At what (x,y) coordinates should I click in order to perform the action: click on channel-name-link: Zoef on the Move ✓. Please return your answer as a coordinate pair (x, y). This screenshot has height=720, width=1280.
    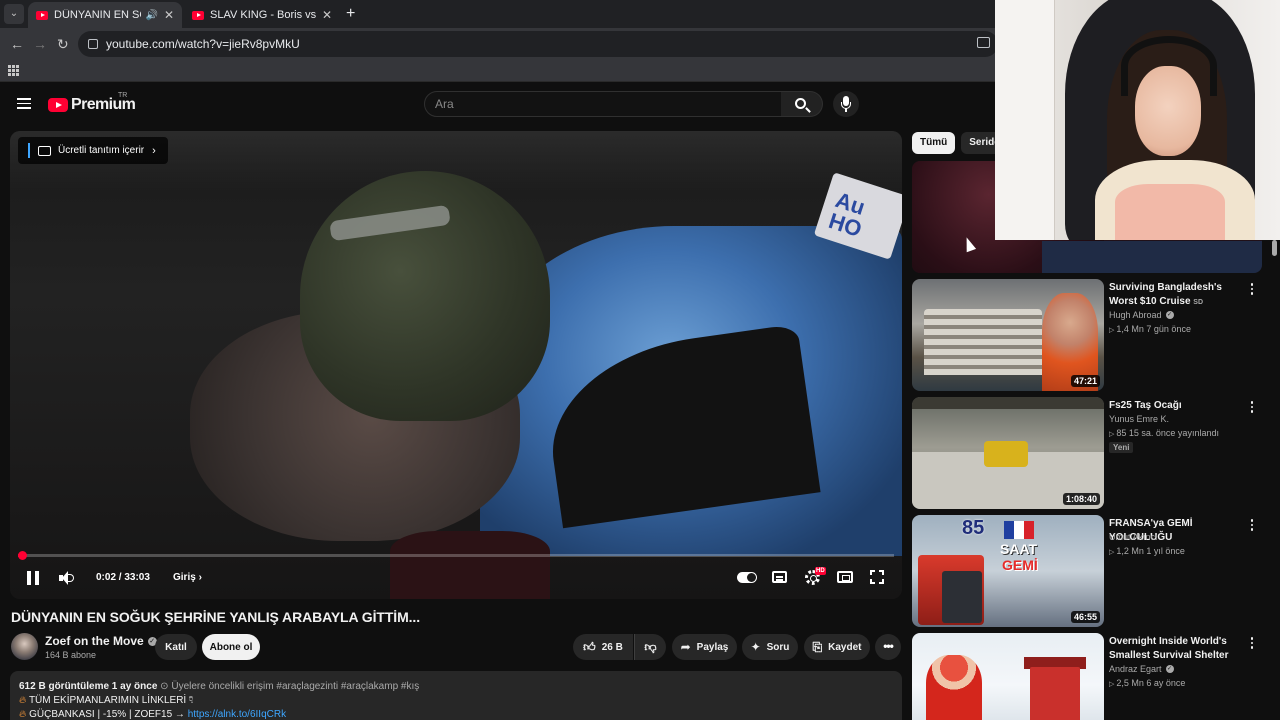
    Looking at the image, I should click on (101, 641).